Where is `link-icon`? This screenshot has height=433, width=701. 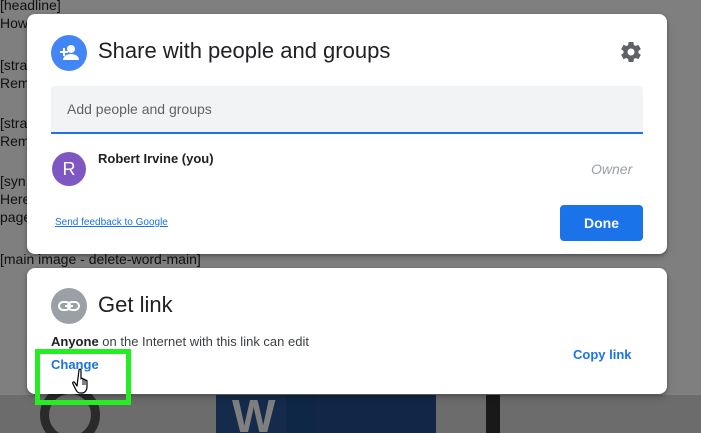 link-icon is located at coordinates (69, 306).